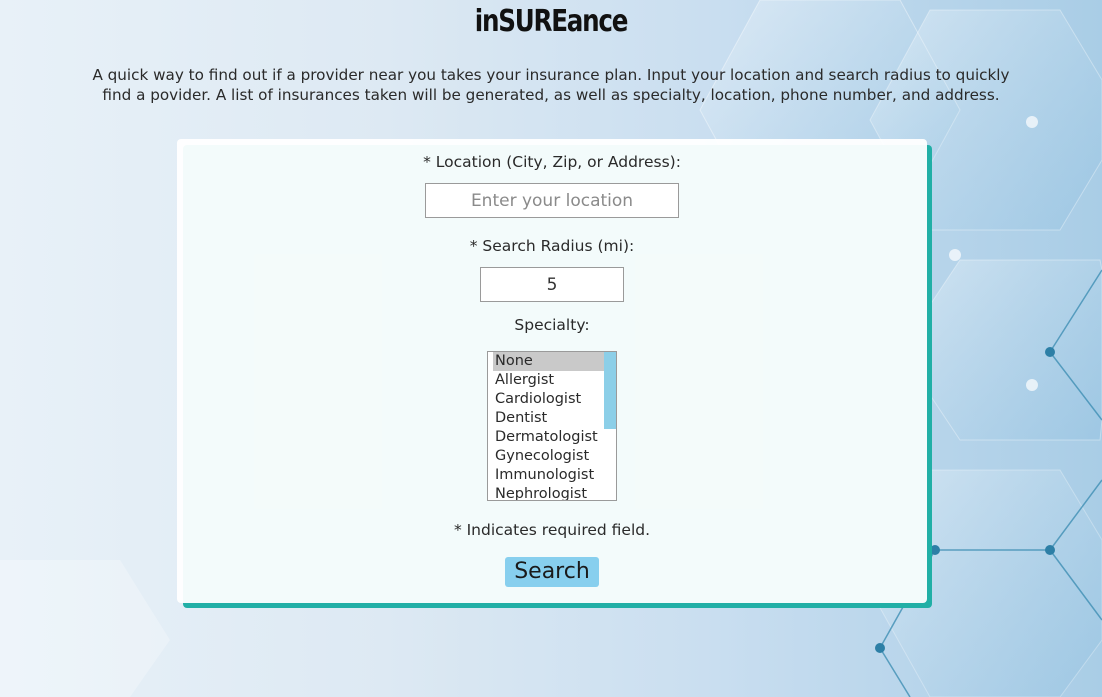 This screenshot has width=1102, height=697. What do you see at coordinates (552, 246) in the screenshot?
I see `radius-label: * Search Radius (mi):` at bounding box center [552, 246].